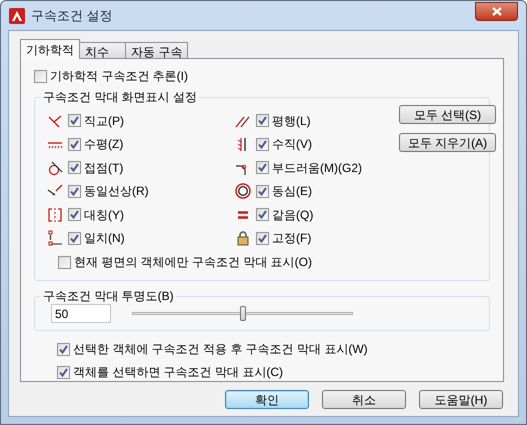 The width and height of the screenshot is (527, 425). Describe the element at coordinates (104, 121) in the screenshot. I see `checkbox-label: 직교(P)` at that location.